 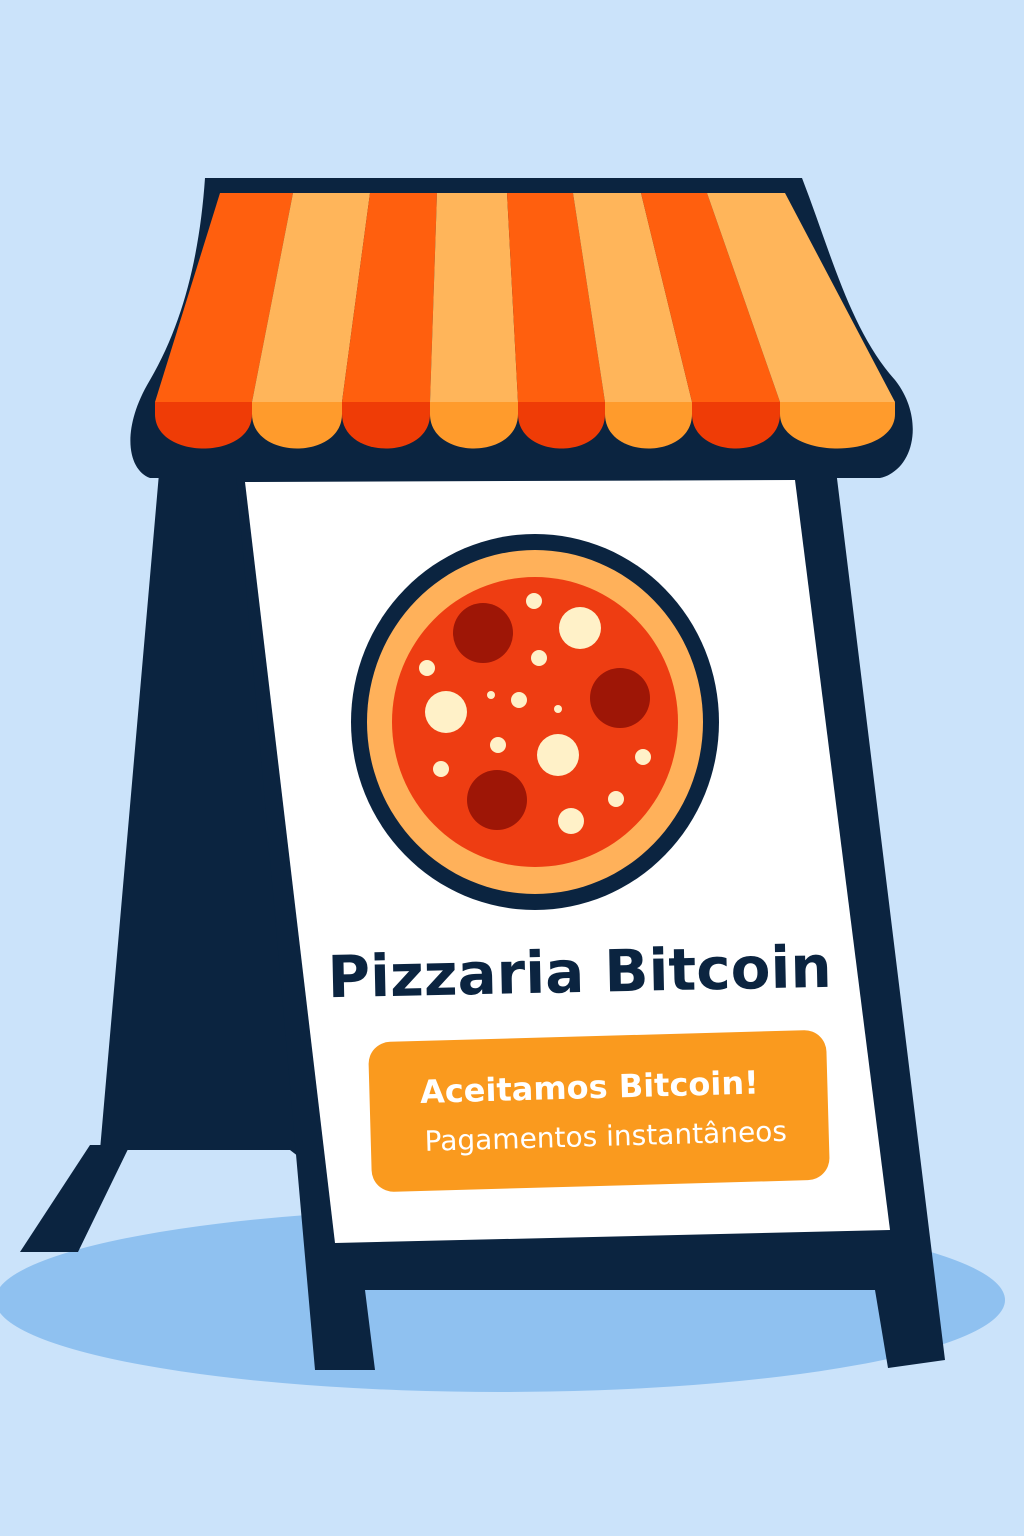 I want to click on awning-stripe, so click(x=474, y=297).